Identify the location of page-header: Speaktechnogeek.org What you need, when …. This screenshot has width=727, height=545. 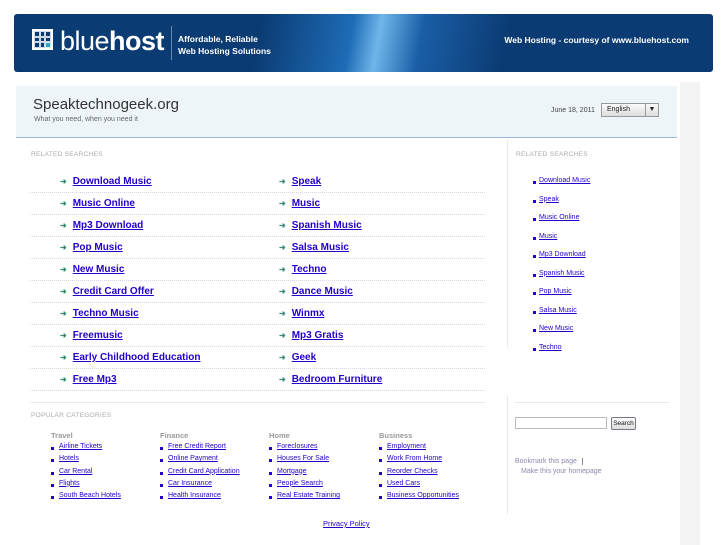
(346, 112).